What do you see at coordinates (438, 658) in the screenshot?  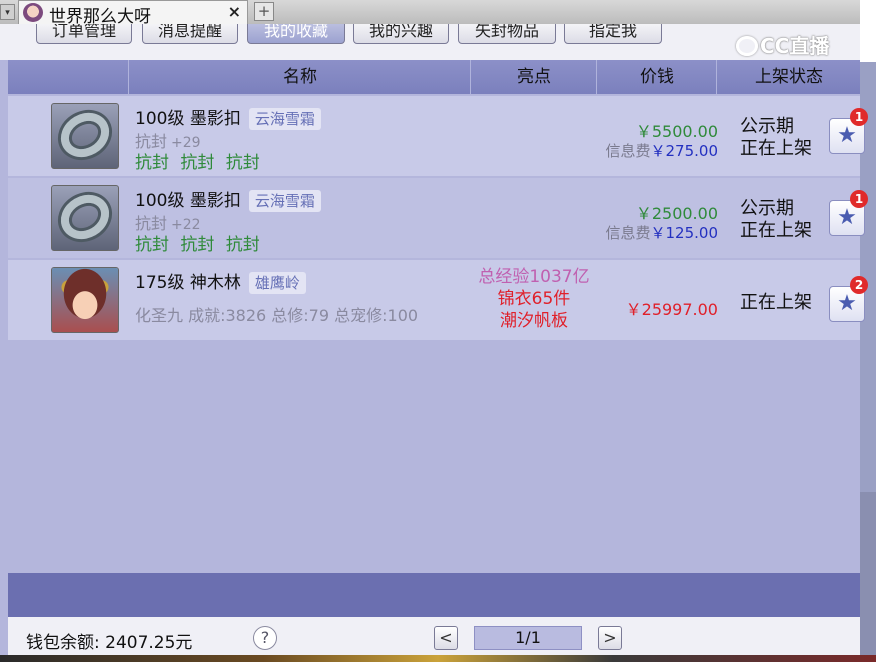 I see `game-background-strip` at bounding box center [438, 658].